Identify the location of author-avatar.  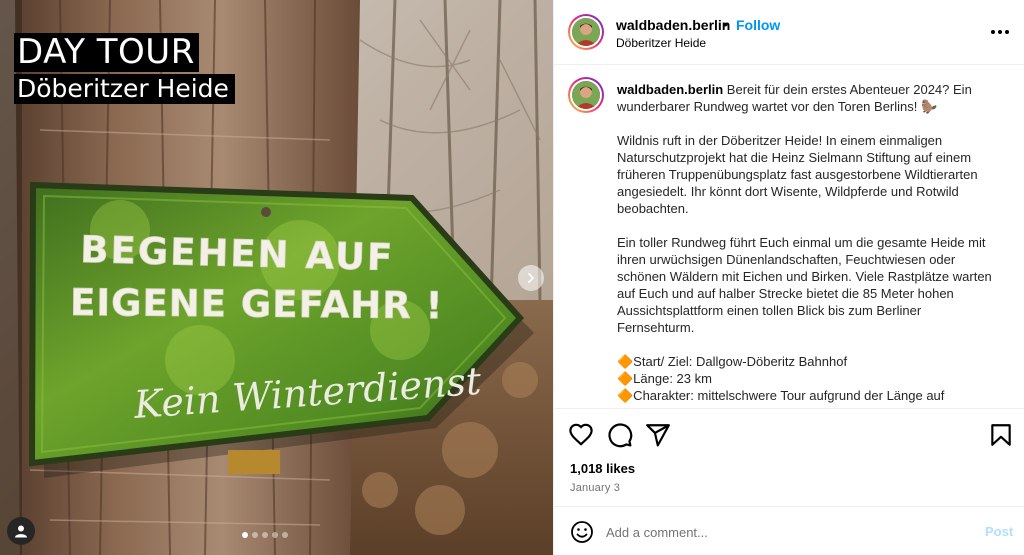
(586, 32).